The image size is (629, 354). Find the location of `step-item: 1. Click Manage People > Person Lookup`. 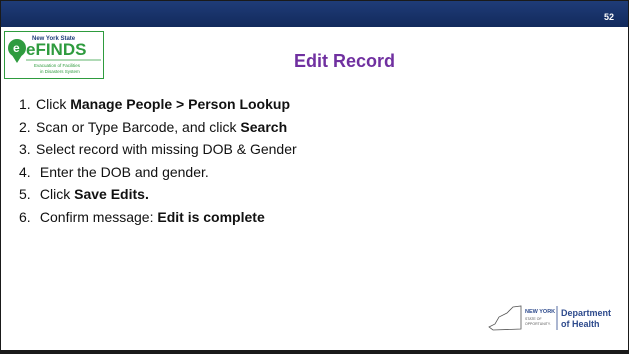

step-item: 1. Click Manage People > Person Lookup is located at coordinates (158, 104).